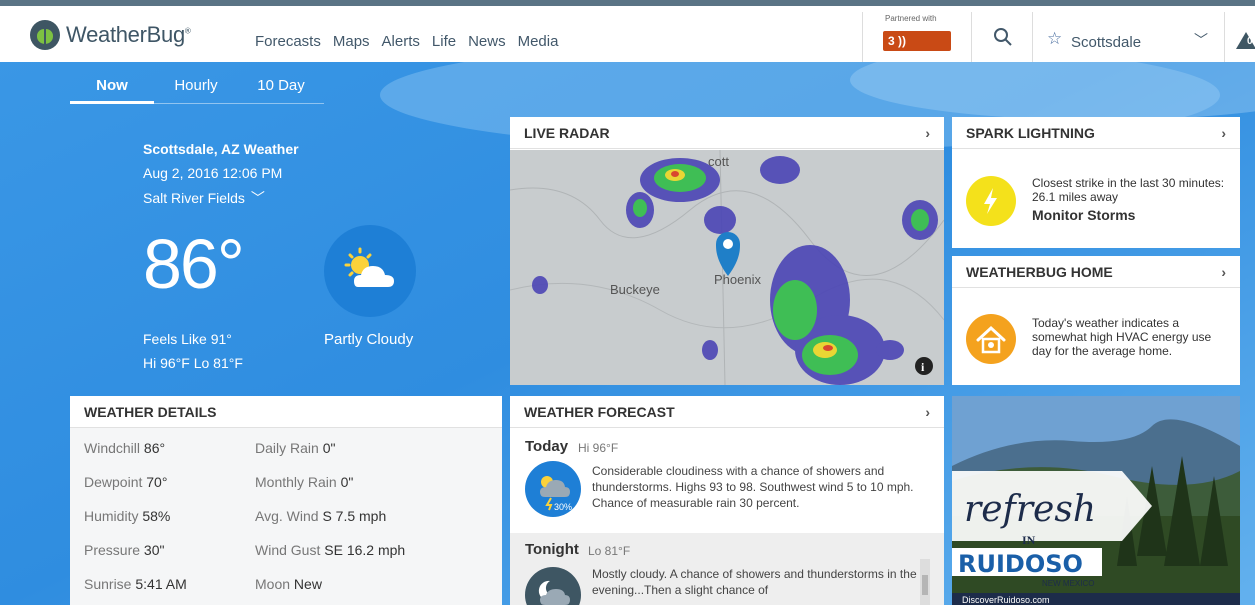 This screenshot has height=605, width=1255. What do you see at coordinates (193, 363) in the screenshot?
I see `hi-lo-temperature: Hi 96°F Lo 81°F` at bounding box center [193, 363].